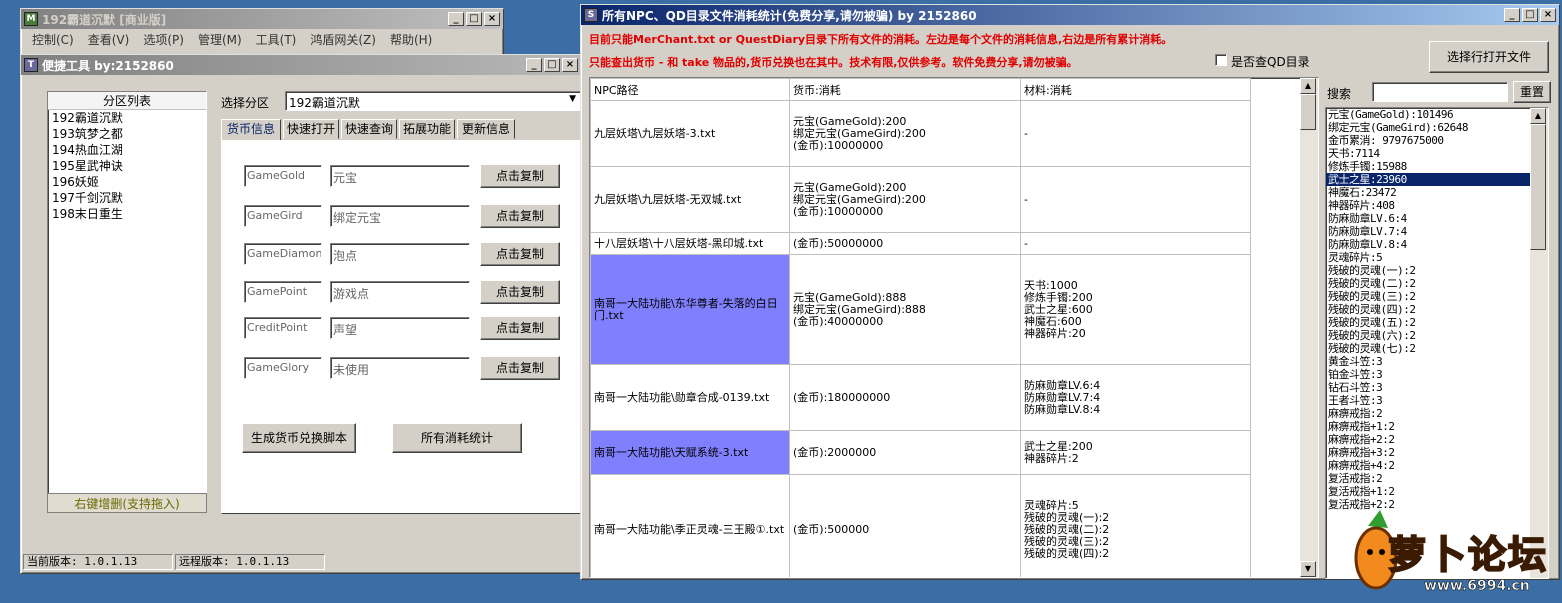 This screenshot has width=1562, height=603. What do you see at coordinates (283, 328) in the screenshot?
I see `currency-code-field: CreditPoint` at bounding box center [283, 328].